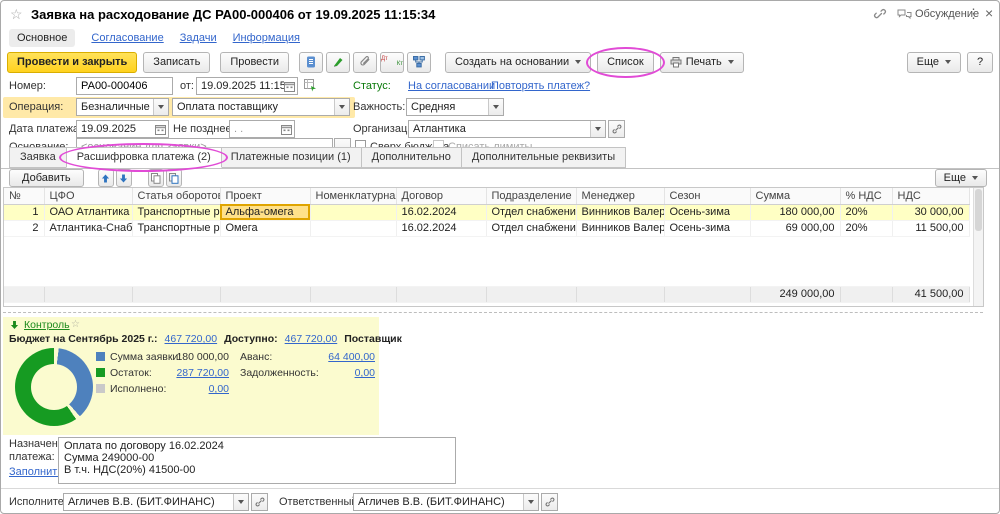  Describe the element at coordinates (441, 196) in the screenshot. I see `col-contract: Договор` at that location.